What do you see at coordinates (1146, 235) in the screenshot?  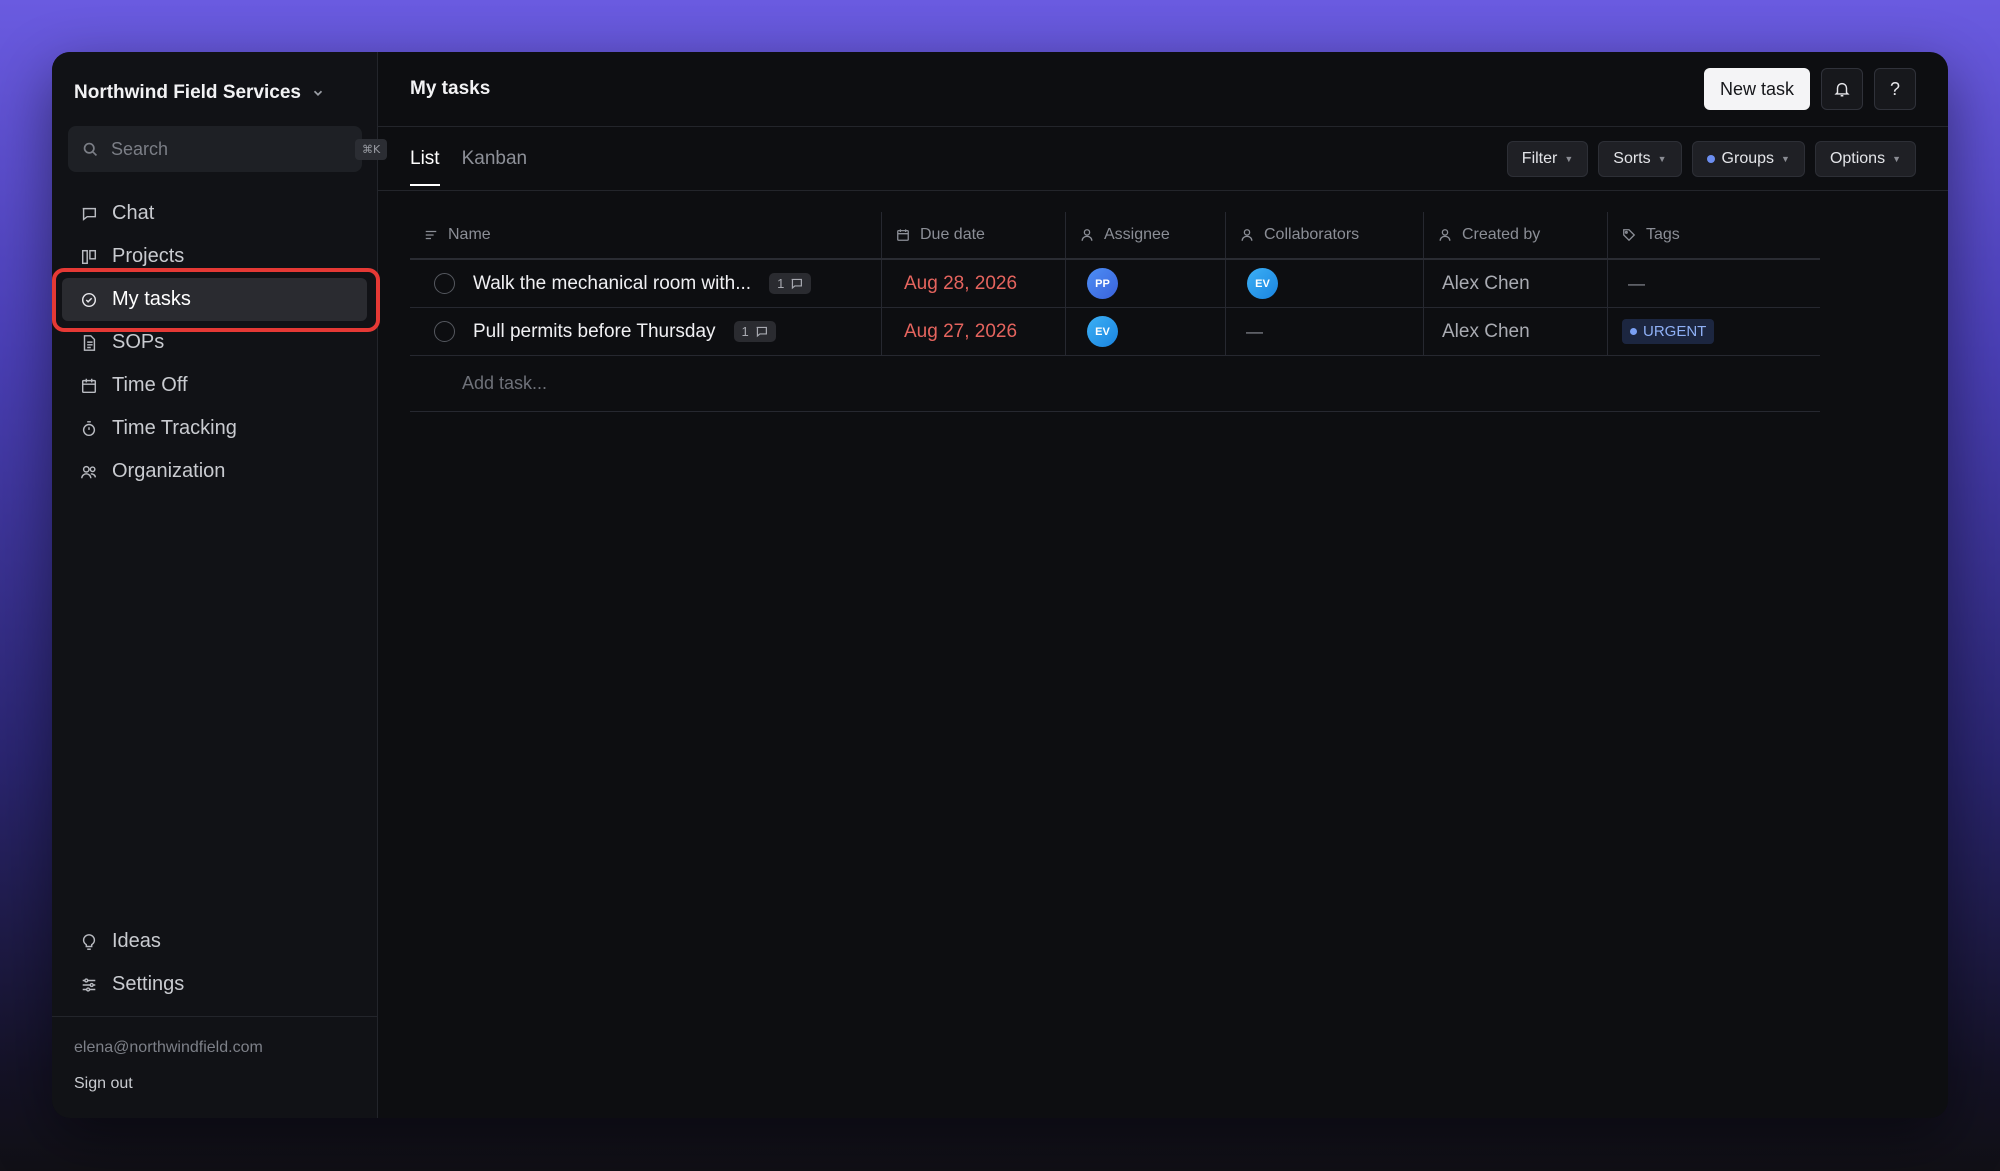 I see `column-header-assignee: Assignee` at bounding box center [1146, 235].